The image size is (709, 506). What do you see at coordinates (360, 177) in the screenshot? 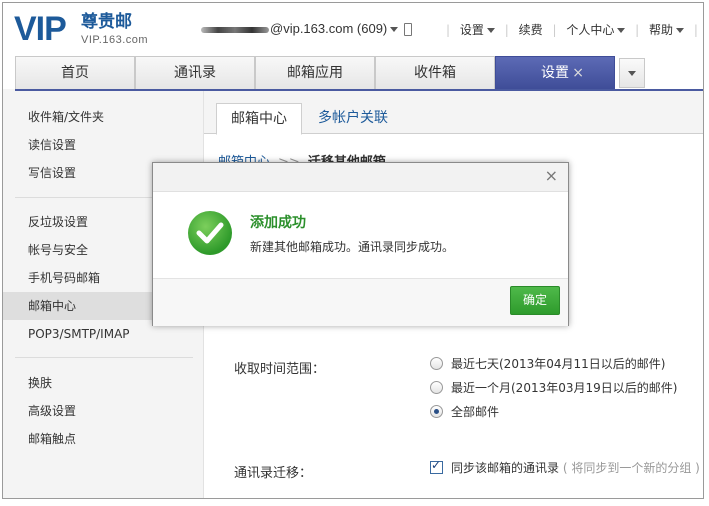
I see `dialog-header: ×` at bounding box center [360, 177].